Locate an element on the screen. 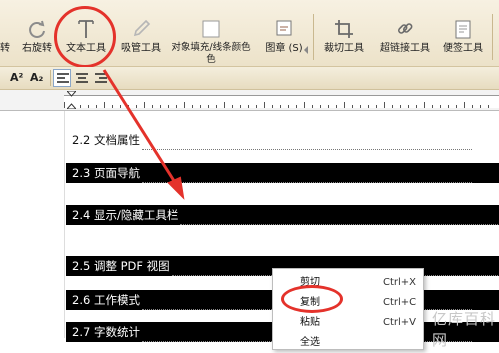 The width and height of the screenshot is (499, 353). eyedropper-label: 吸管工具 is located at coordinates (141, 48).